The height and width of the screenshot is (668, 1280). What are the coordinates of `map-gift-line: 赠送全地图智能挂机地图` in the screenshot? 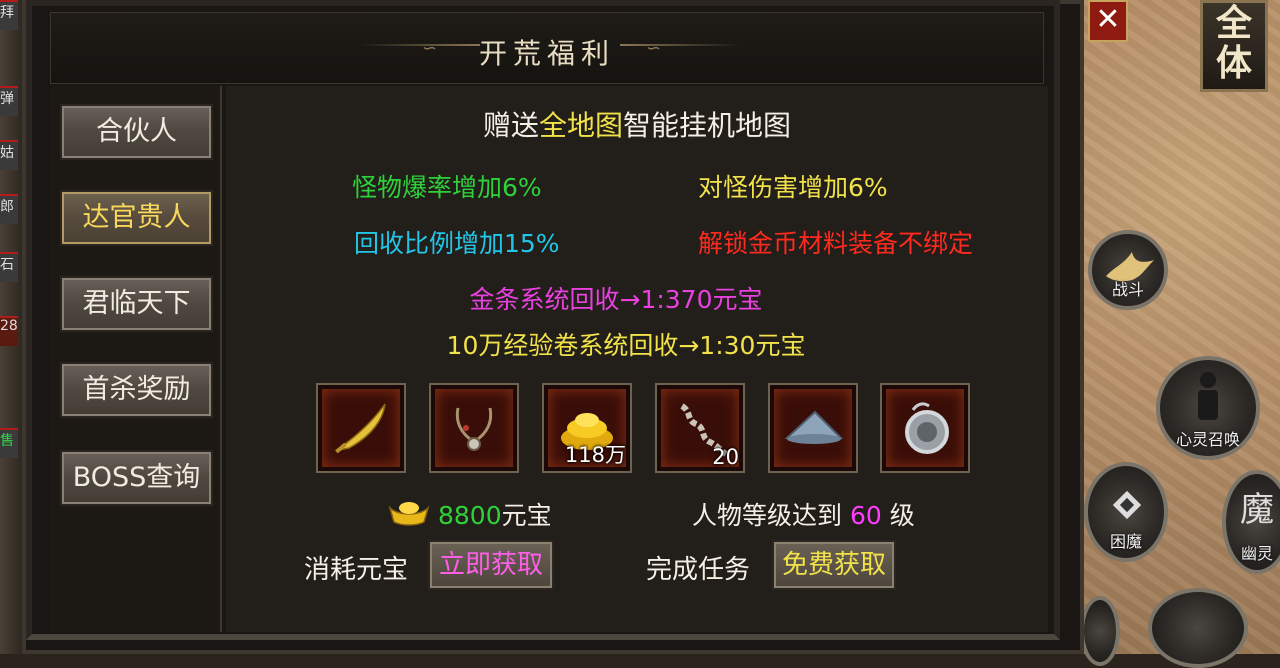 It's located at (637, 124).